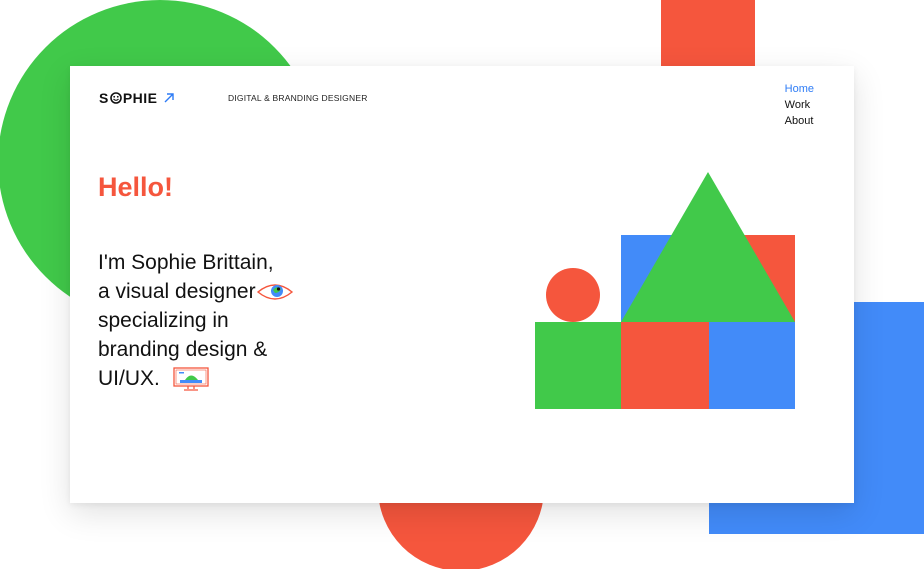 This screenshot has width=924, height=569. Describe the element at coordinates (169, 98) in the screenshot. I see `arrow-up-right-icon` at that location.